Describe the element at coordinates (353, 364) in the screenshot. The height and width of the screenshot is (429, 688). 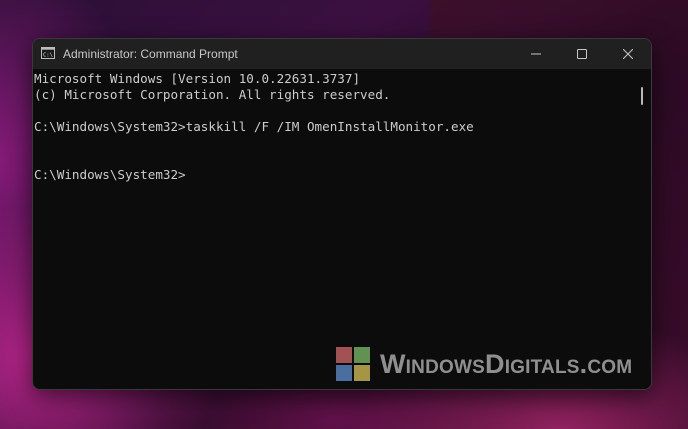
I see `windowsdigitals-logo-icon` at that location.